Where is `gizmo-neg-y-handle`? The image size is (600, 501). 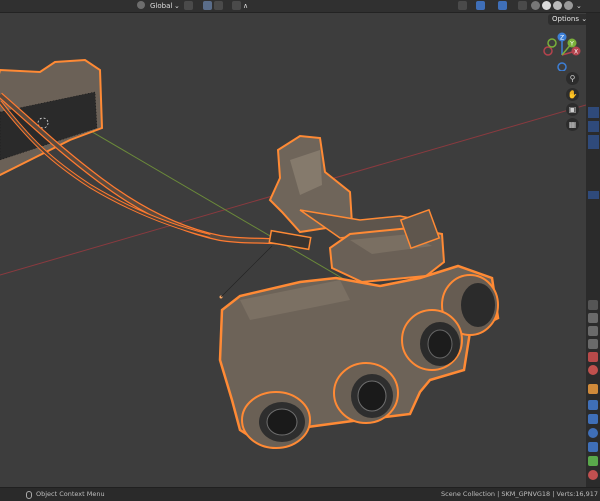 gizmo-neg-y-handle is located at coordinates (552, 43).